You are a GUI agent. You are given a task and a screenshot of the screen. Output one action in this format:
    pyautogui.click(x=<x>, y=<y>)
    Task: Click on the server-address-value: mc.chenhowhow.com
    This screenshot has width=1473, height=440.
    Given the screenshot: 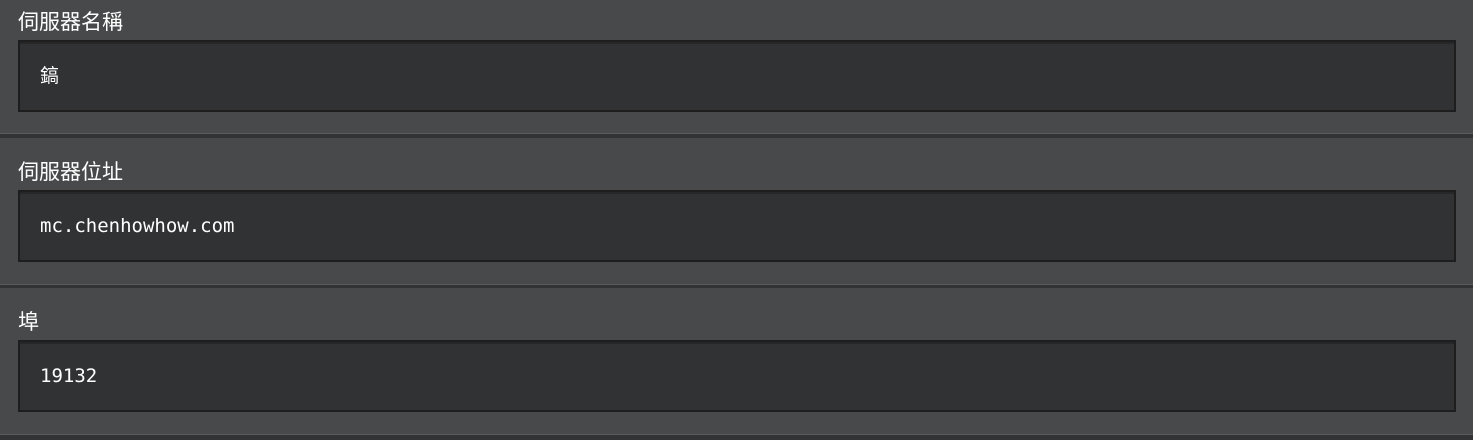 What is the action you would take?
    pyautogui.click(x=137, y=226)
    